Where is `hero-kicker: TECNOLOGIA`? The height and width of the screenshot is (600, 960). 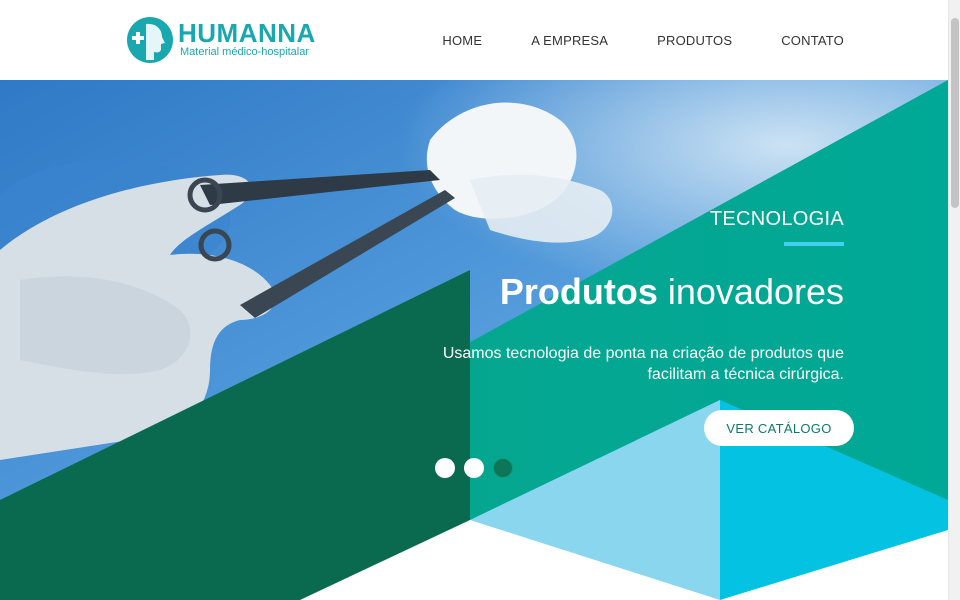 hero-kicker: TECNOLOGIA is located at coordinates (776, 219).